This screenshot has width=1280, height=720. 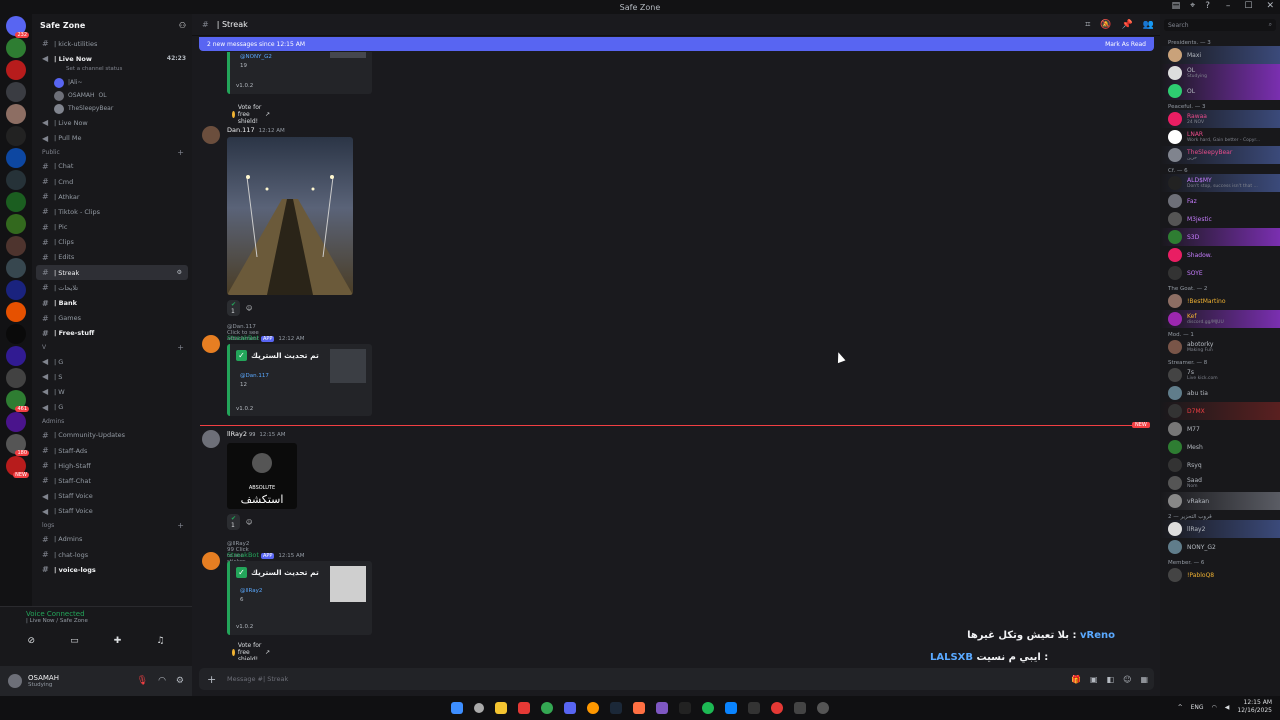 I want to click on search-input: Search ⌕, so click(x=1220, y=25).